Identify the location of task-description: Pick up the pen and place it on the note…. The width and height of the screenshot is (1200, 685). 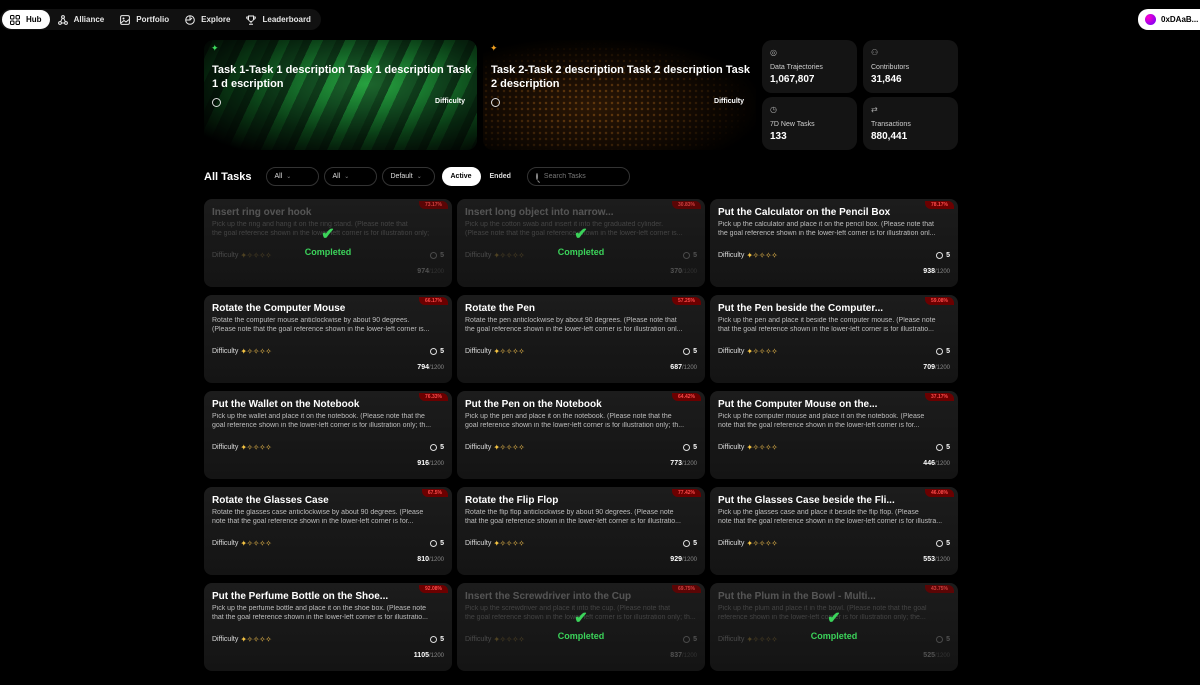
(581, 421).